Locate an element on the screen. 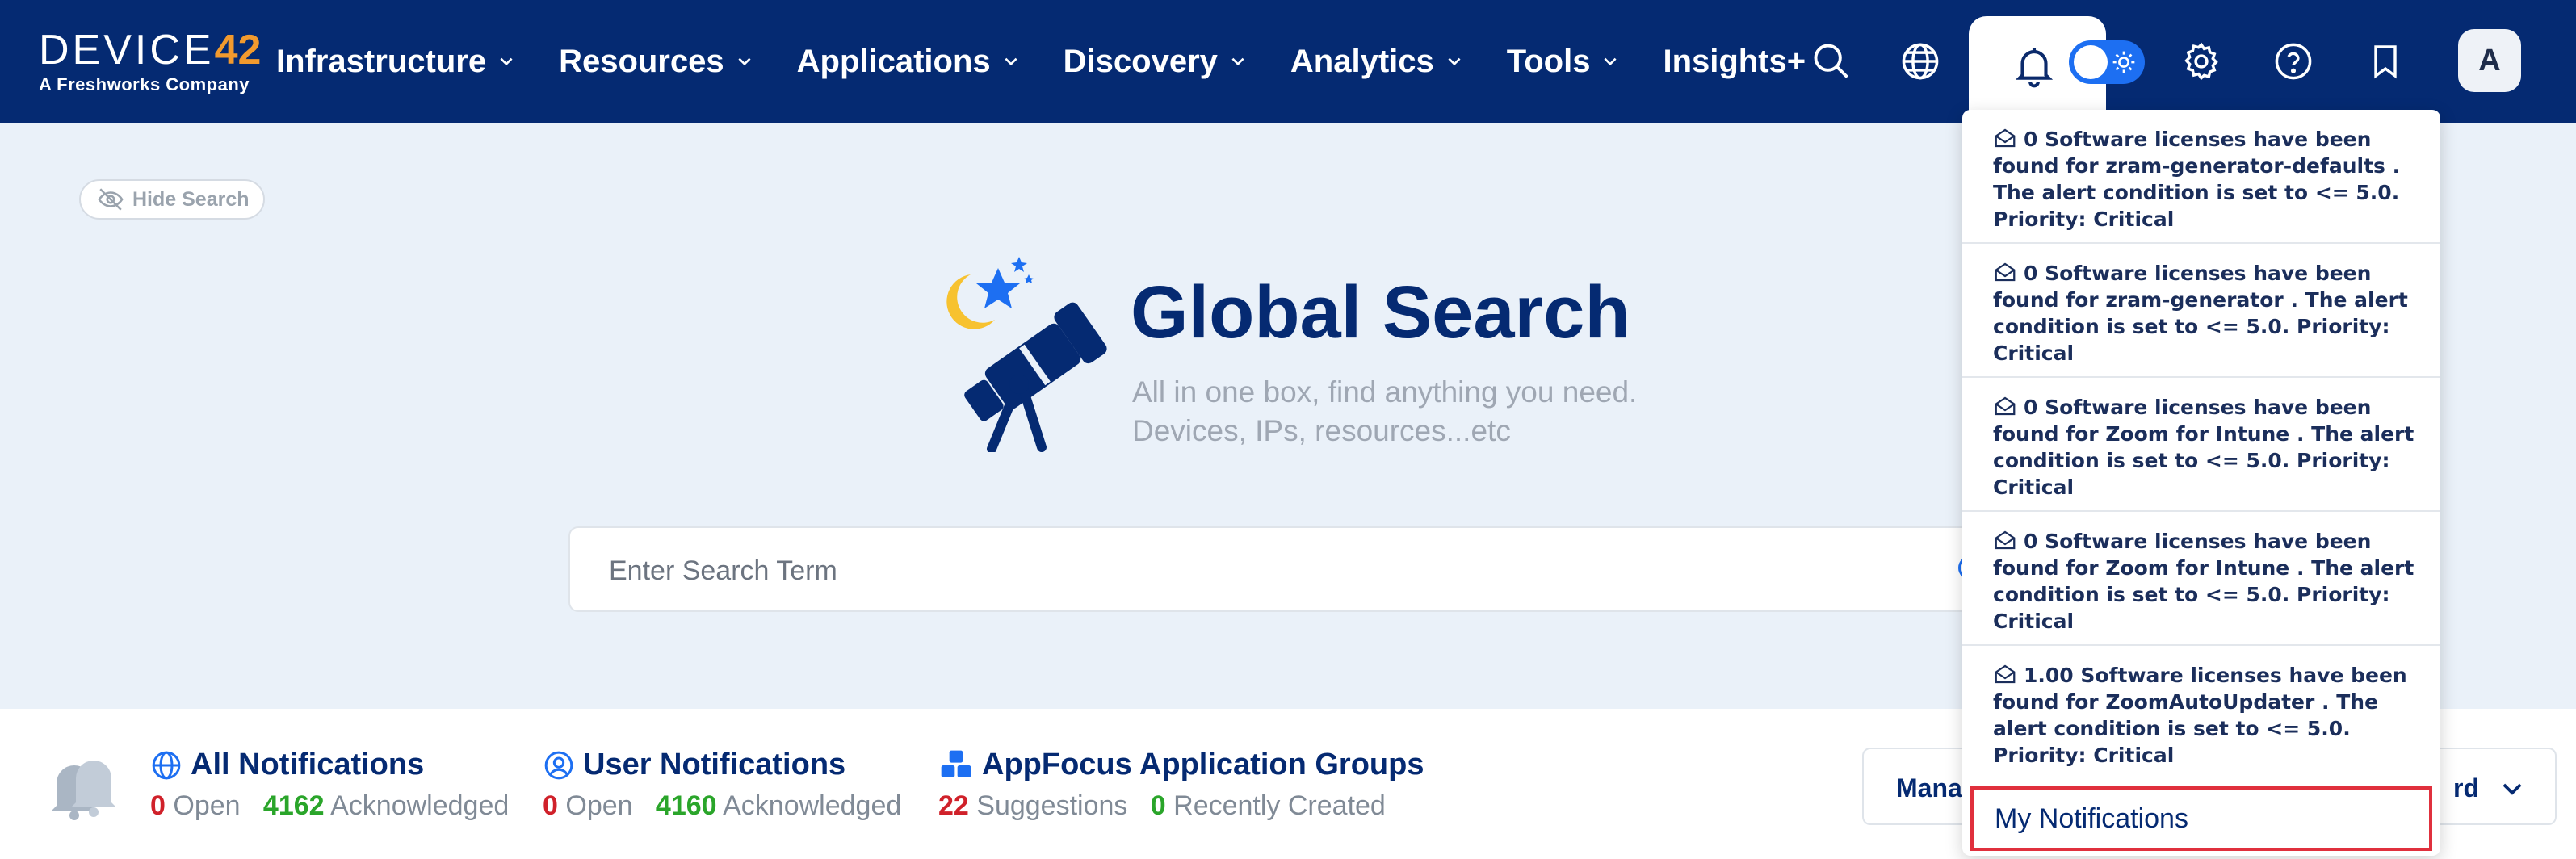 Image resolution: width=2576 pixels, height=859 pixels. hide-search-button: Hide Search is located at coordinates (172, 199).